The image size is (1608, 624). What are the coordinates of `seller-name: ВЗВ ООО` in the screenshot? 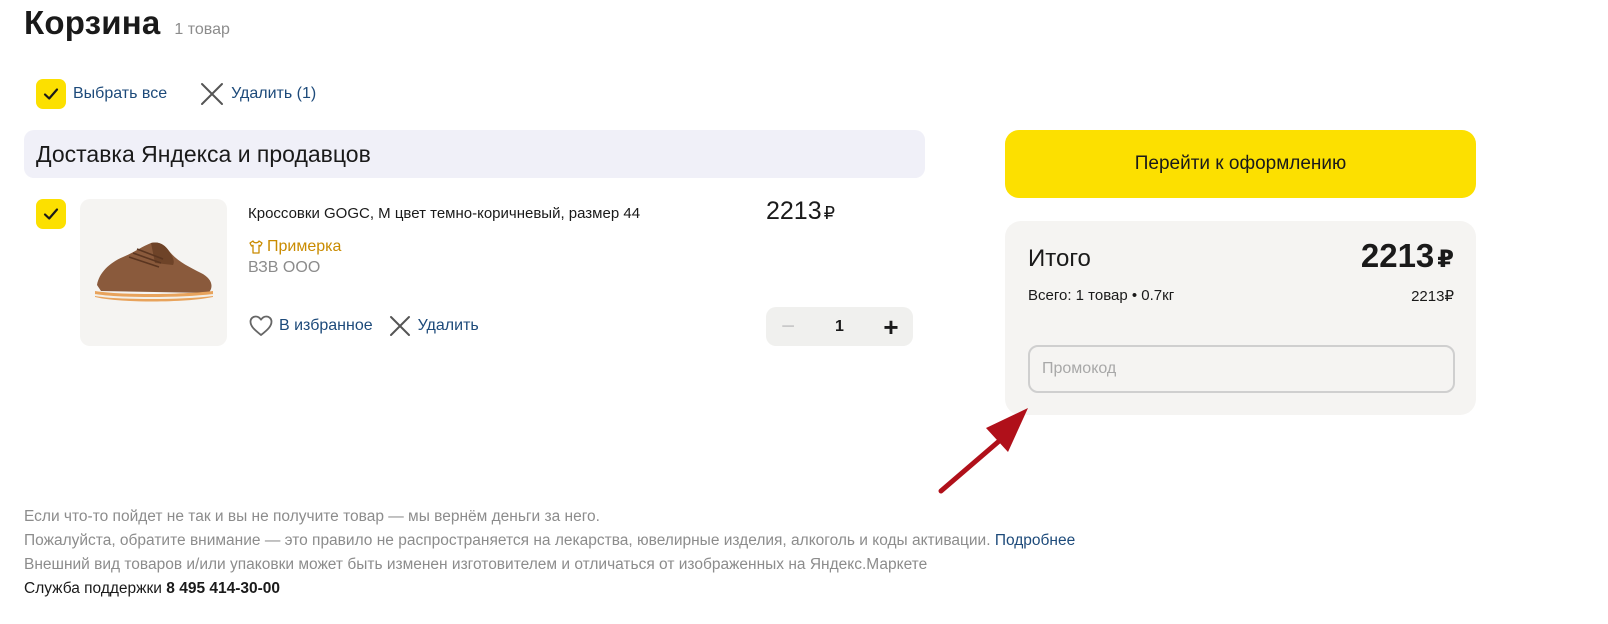 It's located at (284, 267).